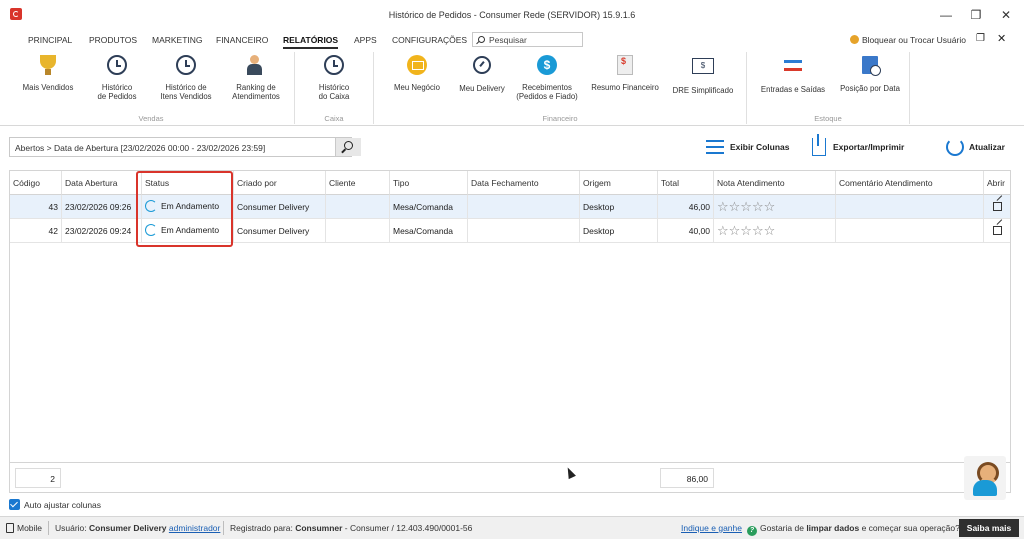 This screenshot has height=539, width=1024. I want to click on column-header-tipo: Tipo, so click(429, 183).